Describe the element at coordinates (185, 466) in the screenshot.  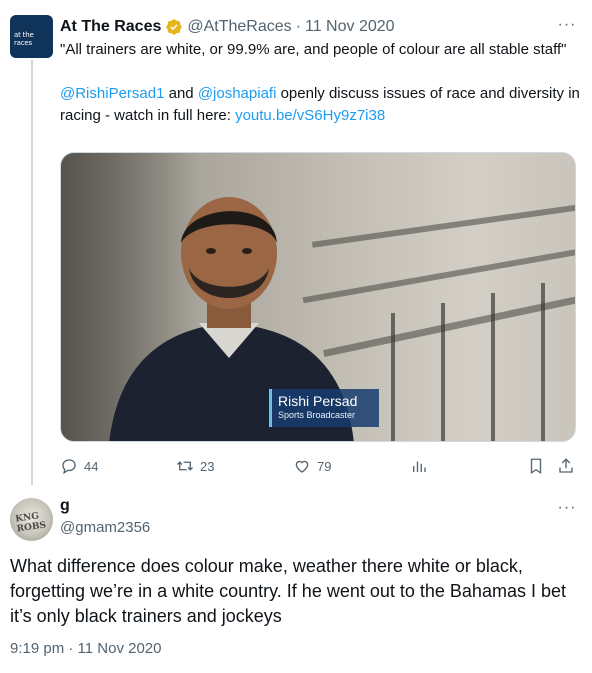
I see `retweet-icon` at that location.